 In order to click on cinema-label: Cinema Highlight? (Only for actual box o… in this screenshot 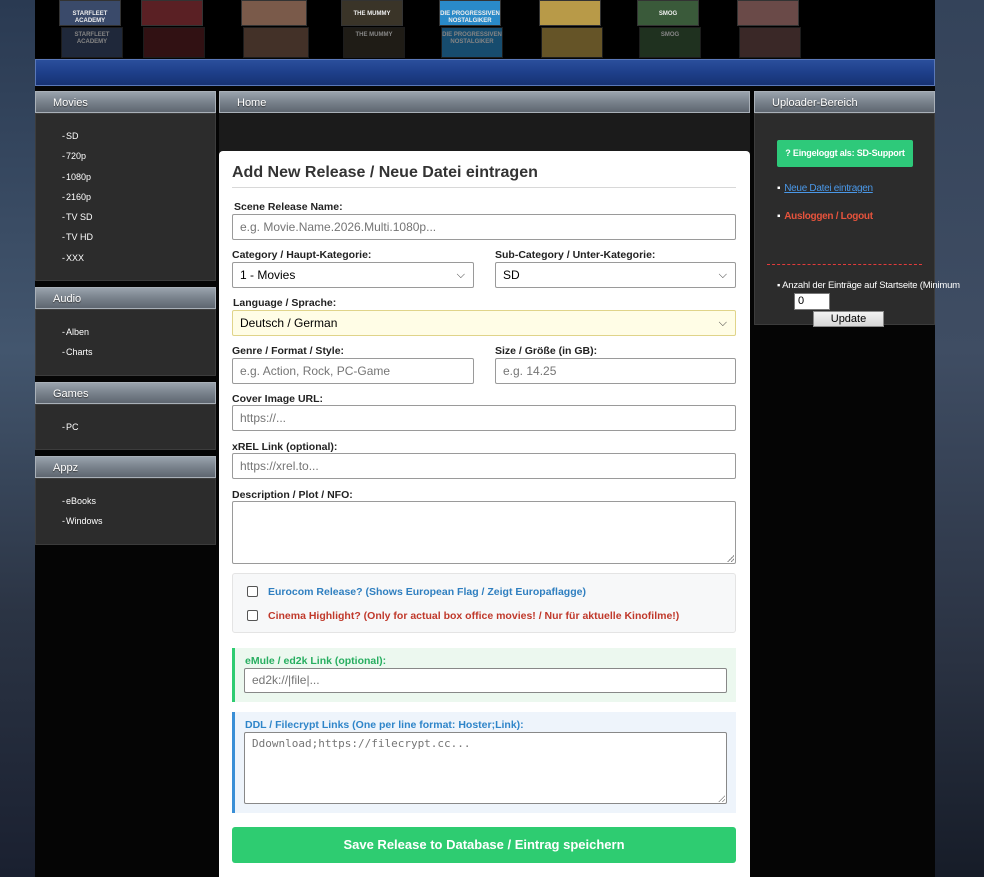, I will do `click(473, 616)`.